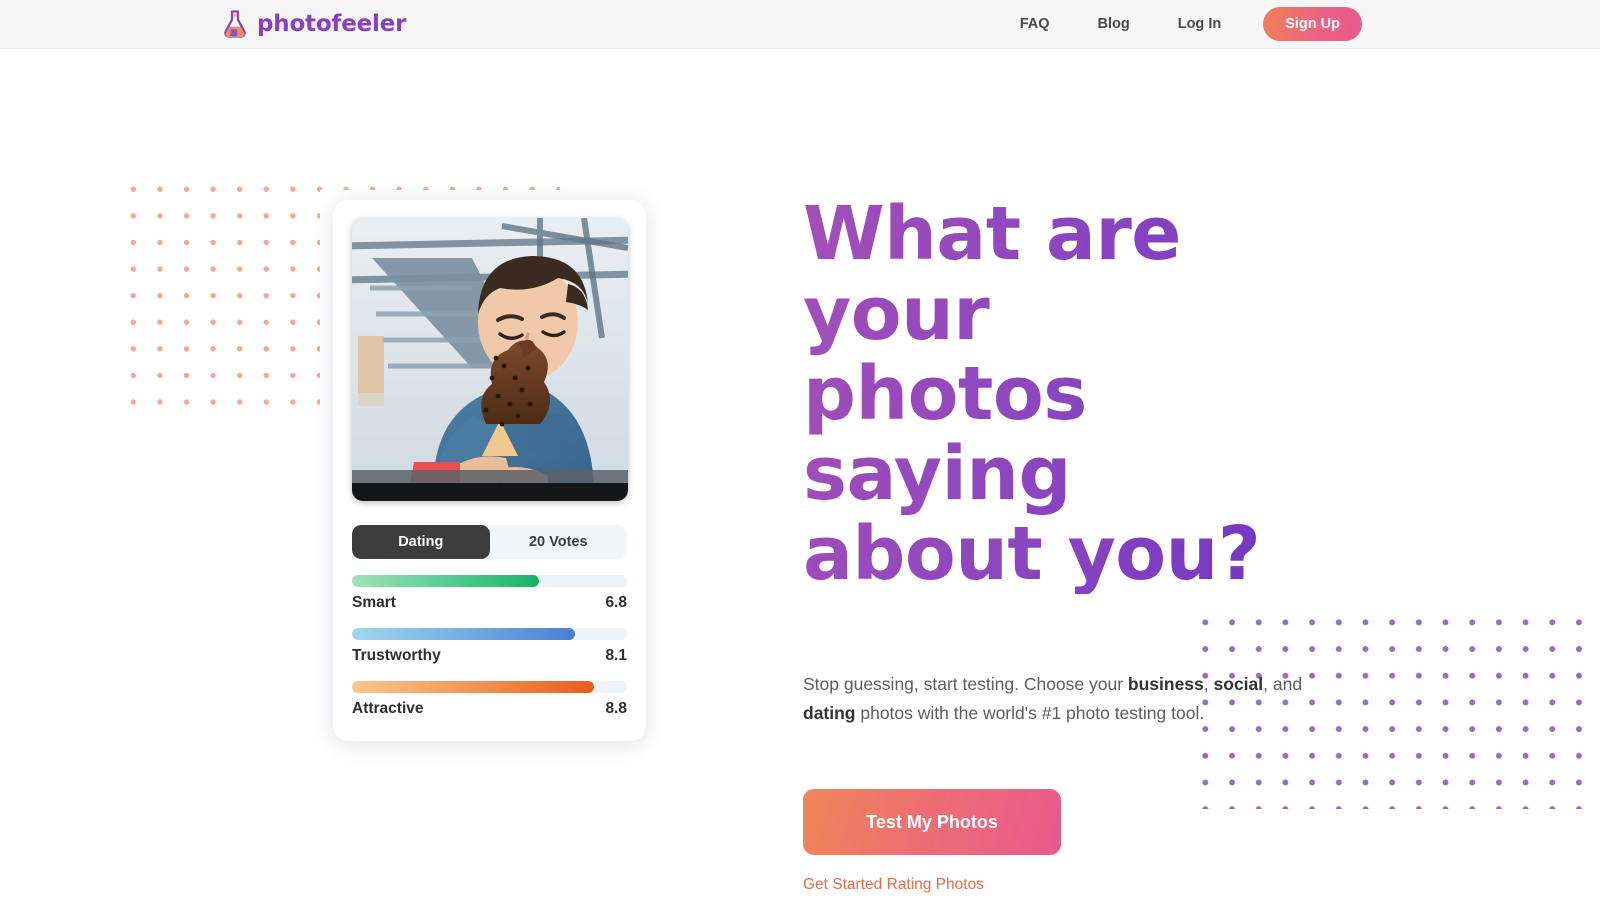 This screenshot has width=1600, height=900. What do you see at coordinates (396, 655) in the screenshot?
I see `metric-trustworthy-label: Trustworthy` at bounding box center [396, 655].